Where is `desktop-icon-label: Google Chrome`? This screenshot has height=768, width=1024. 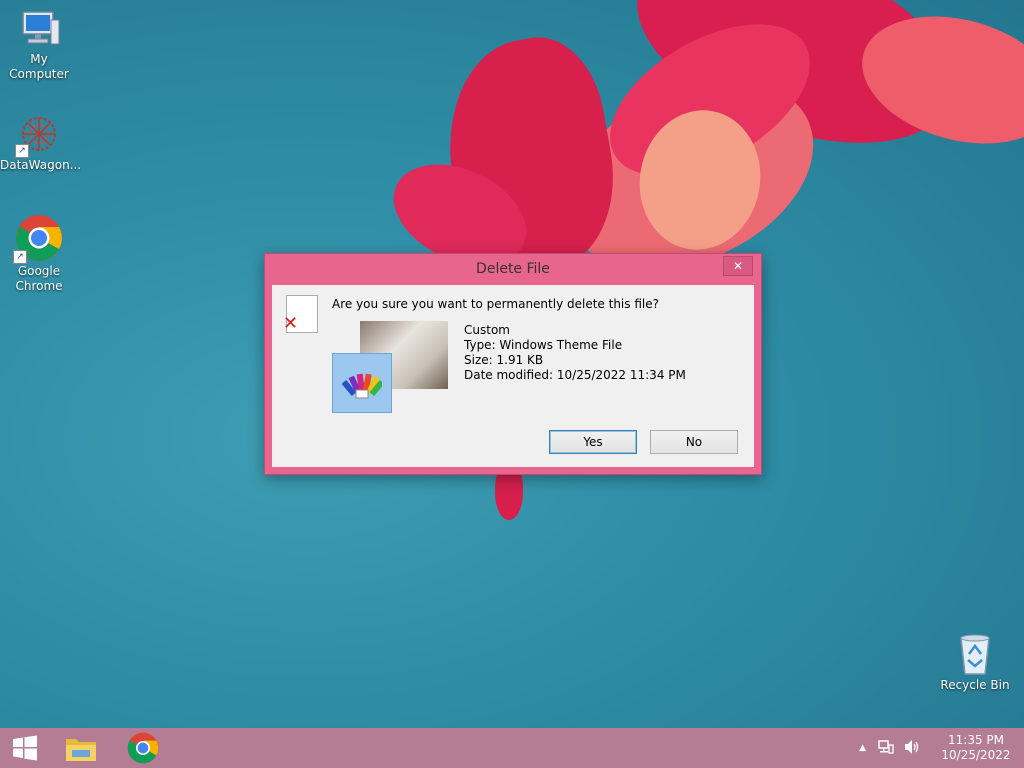 desktop-icon-label: Google Chrome is located at coordinates (39, 278).